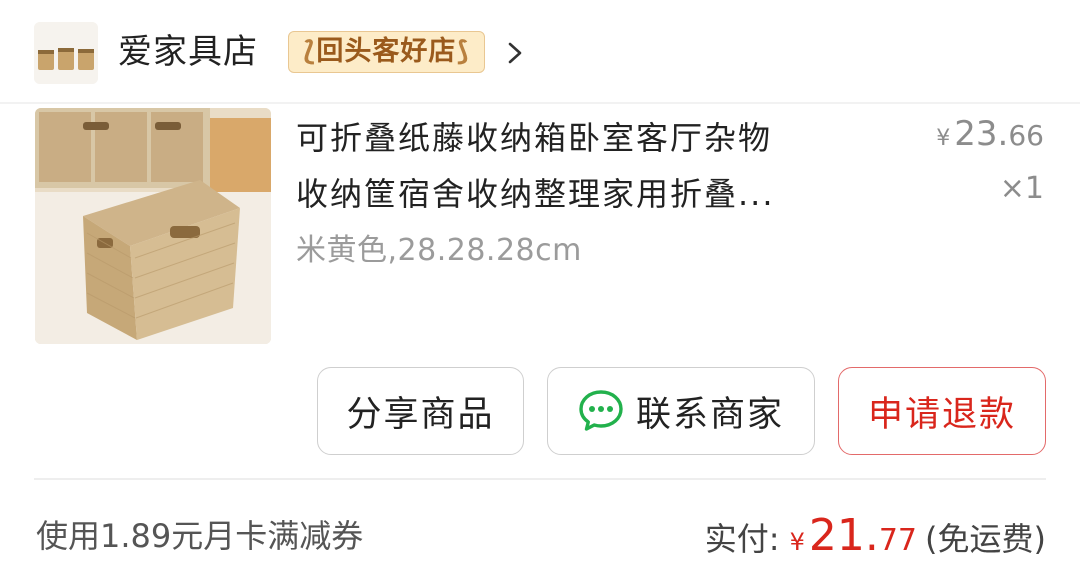 This screenshot has height=584, width=1080. I want to click on badge-left-ornament: ⟅, so click(310, 51).